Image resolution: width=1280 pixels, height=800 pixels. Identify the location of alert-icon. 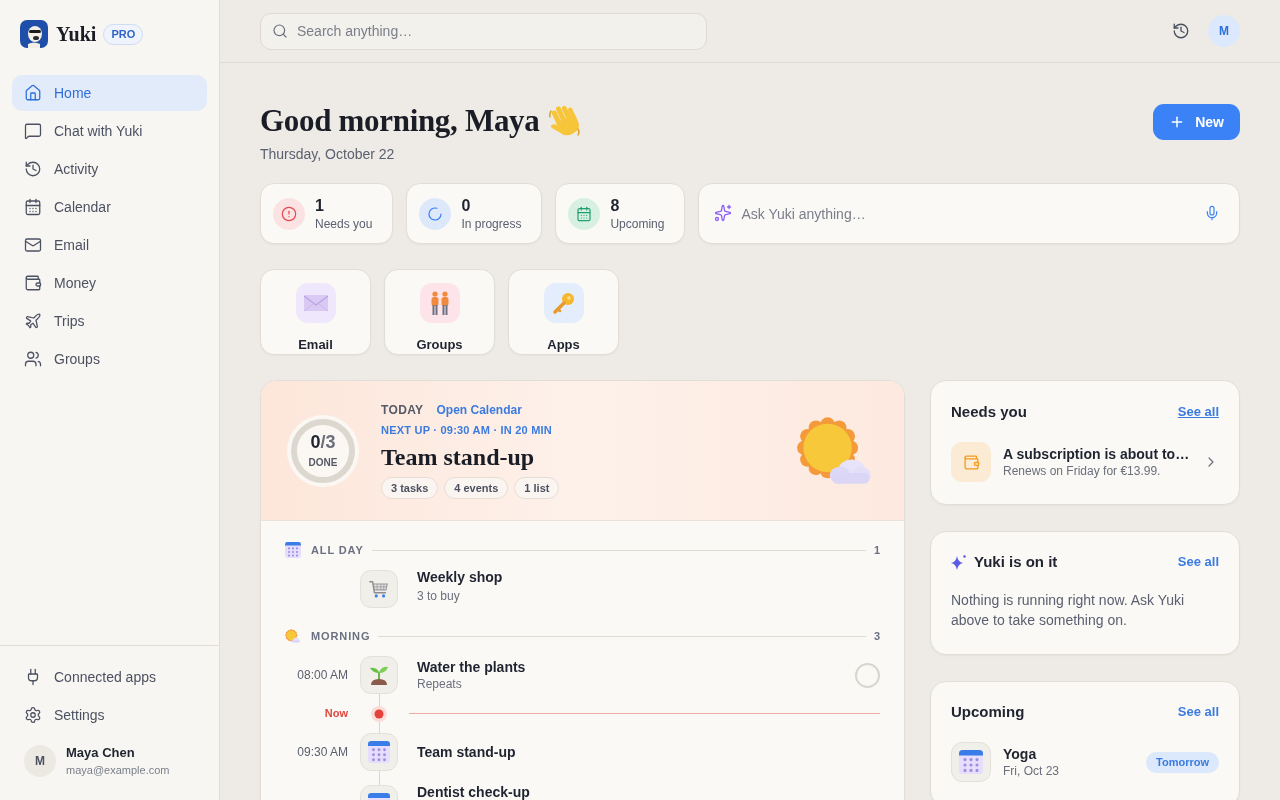
(289, 213).